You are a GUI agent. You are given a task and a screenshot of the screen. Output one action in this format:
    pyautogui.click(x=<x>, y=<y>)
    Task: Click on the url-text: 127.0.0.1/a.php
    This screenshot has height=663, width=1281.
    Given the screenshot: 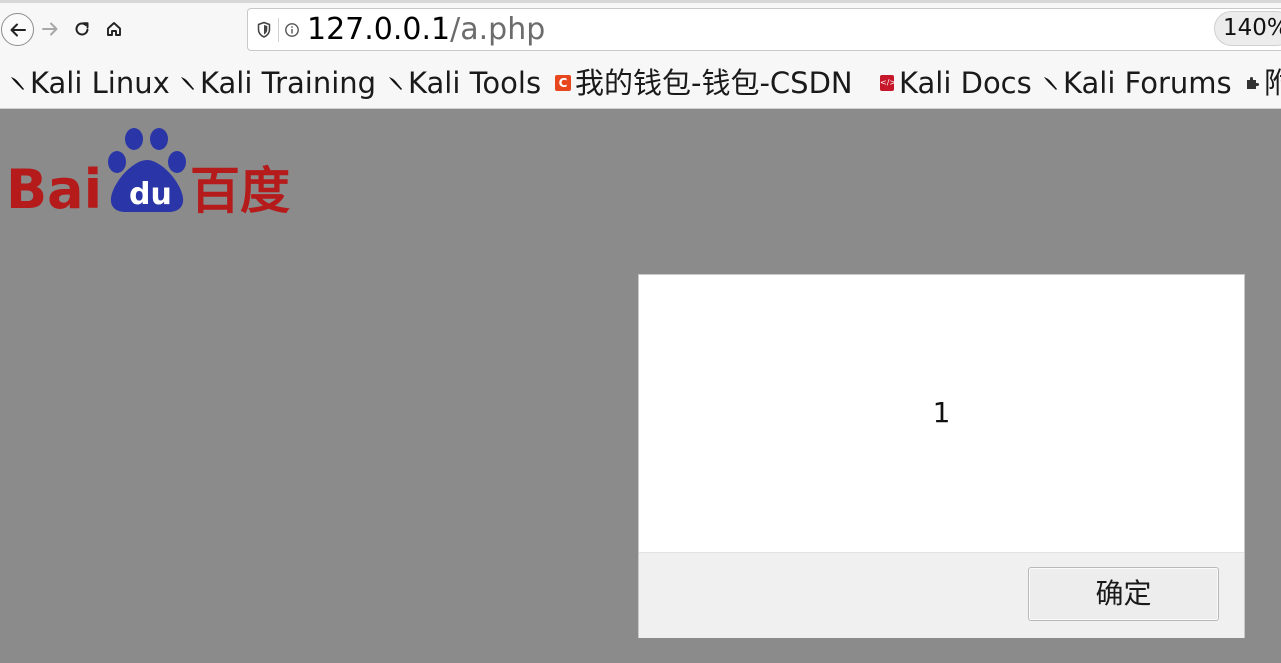 What is the action you would take?
    pyautogui.click(x=426, y=30)
    